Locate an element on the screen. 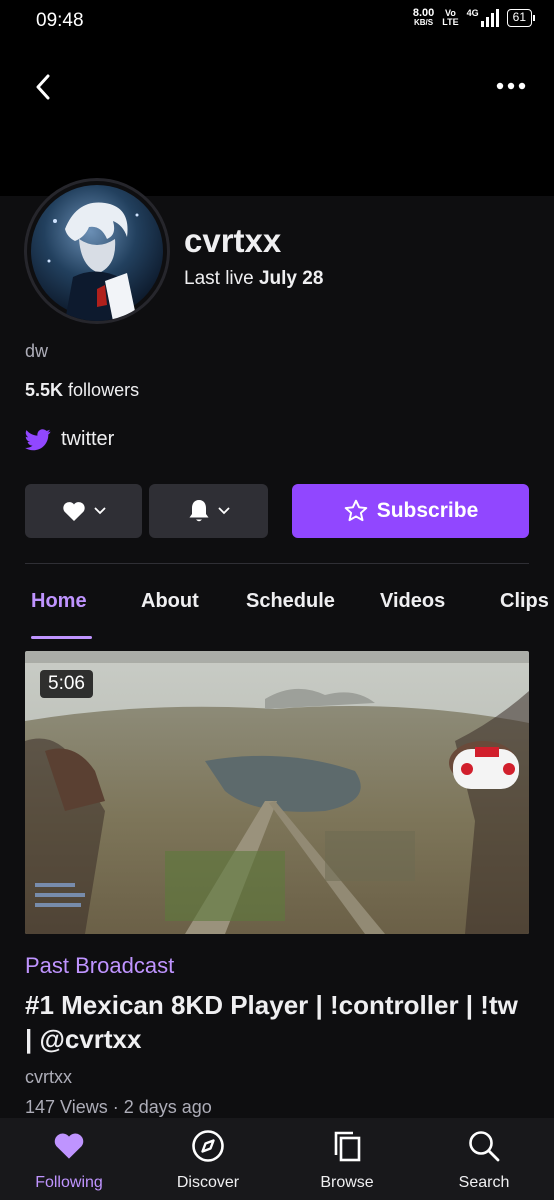 The width and height of the screenshot is (554, 1200). battery-icon: 61 is located at coordinates (521, 18).